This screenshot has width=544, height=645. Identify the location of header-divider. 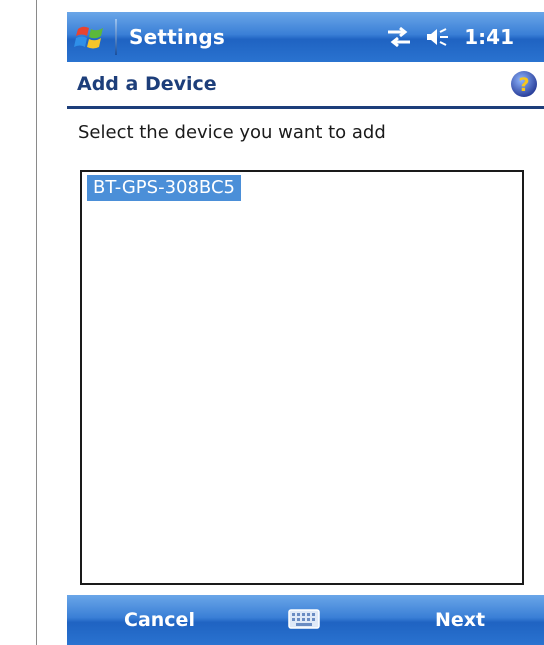
(305, 107).